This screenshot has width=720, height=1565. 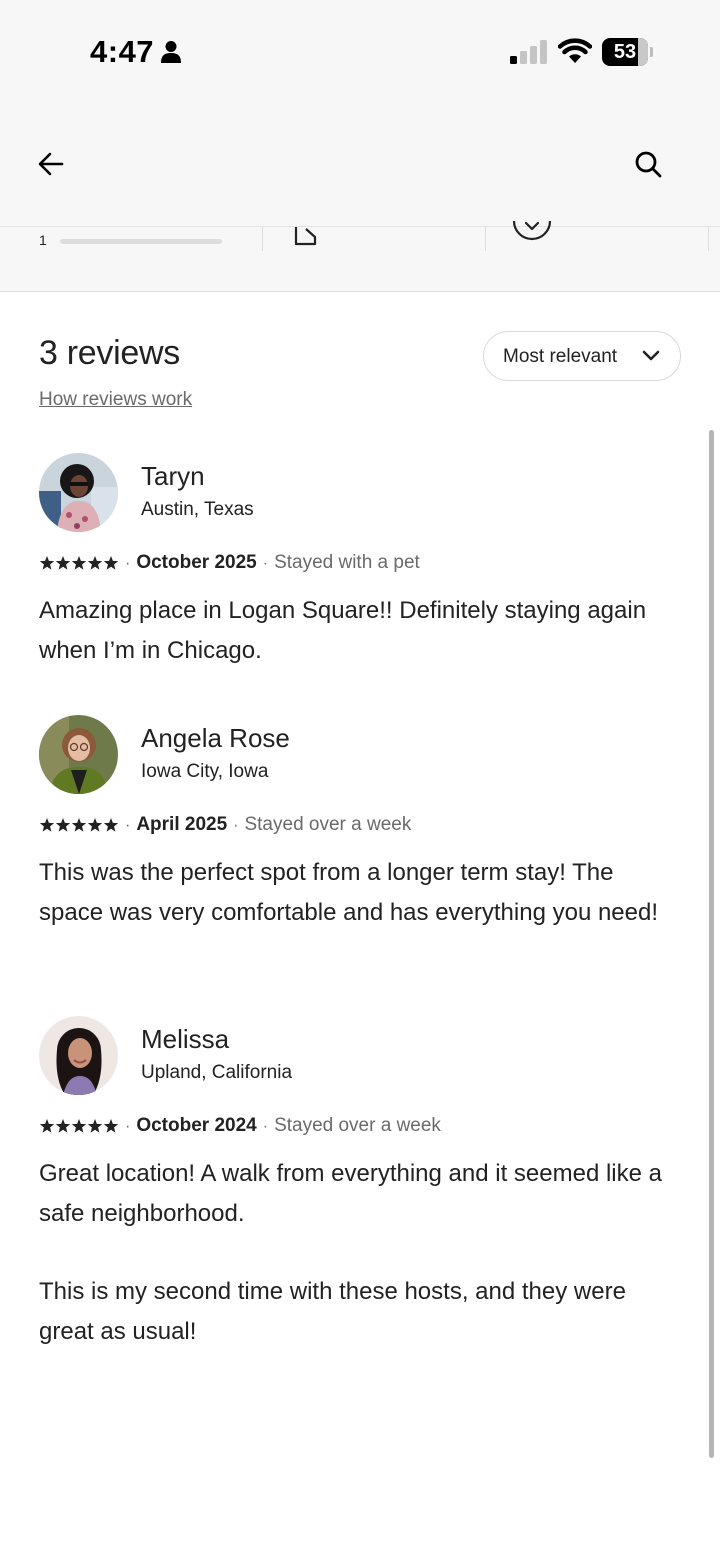 I want to click on tag-icon, so click(x=305, y=236).